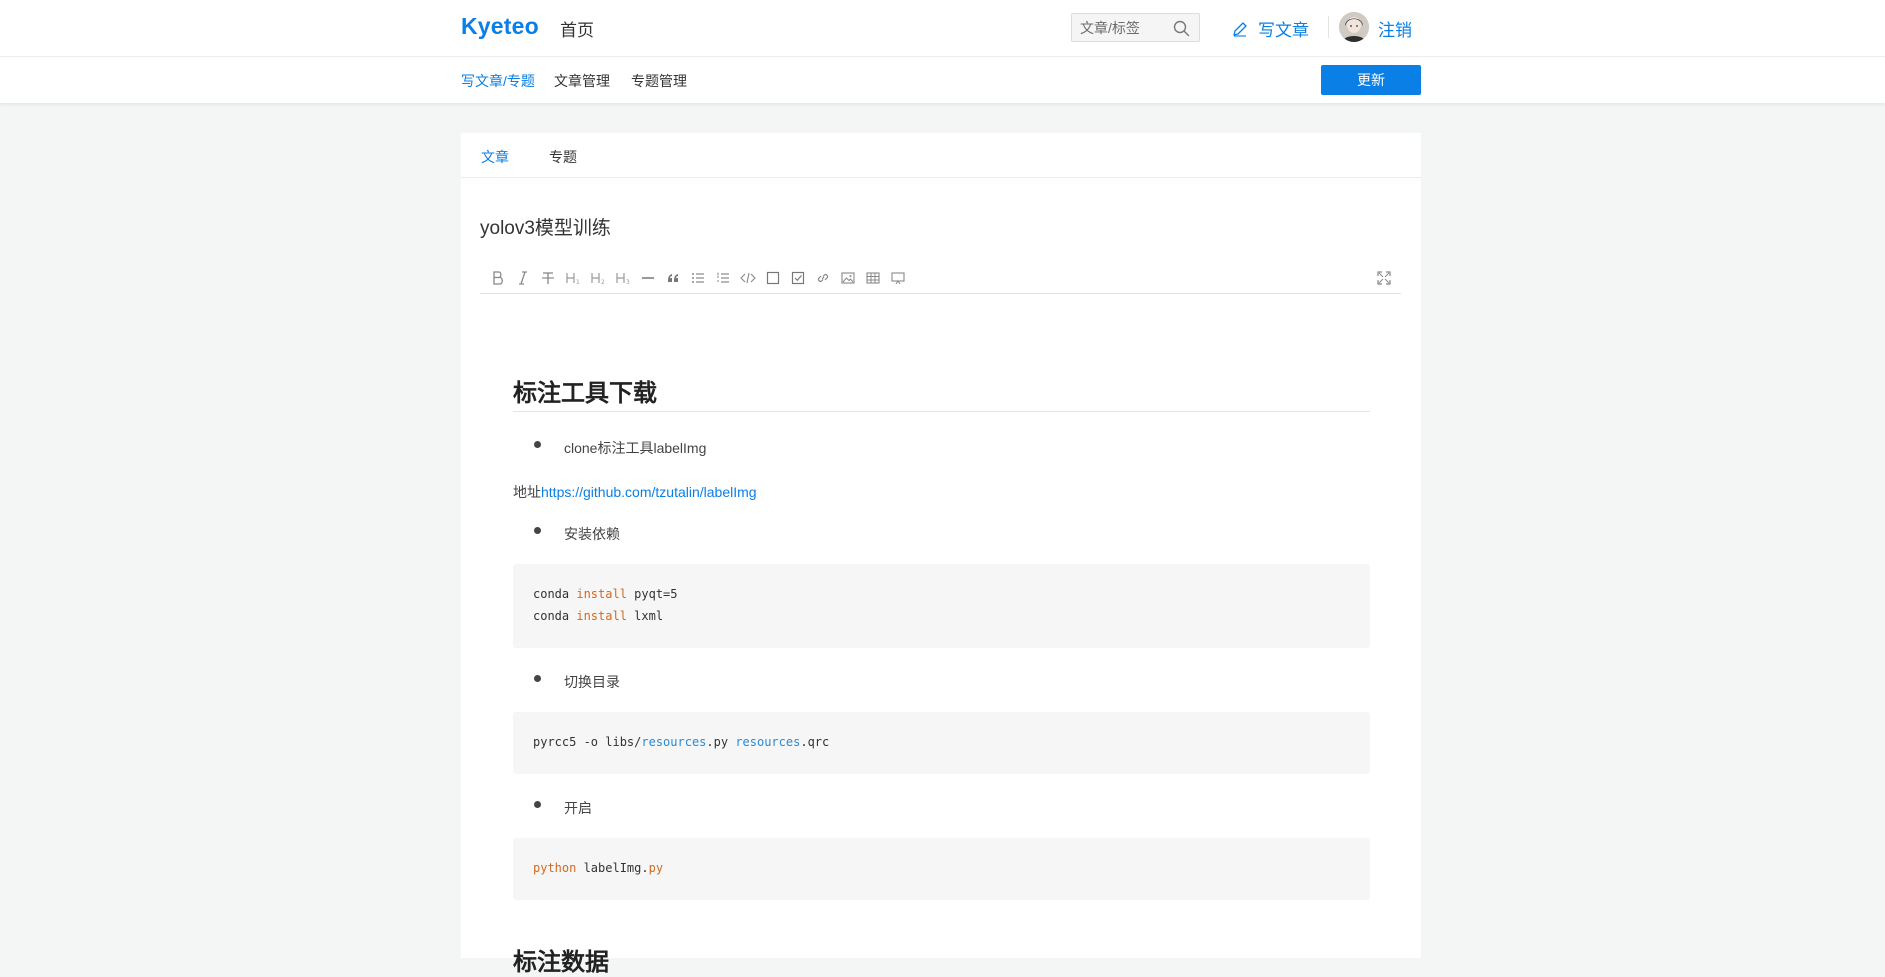  What do you see at coordinates (940, 279) in the screenshot?
I see `markdown-toolbar: 1 2 3` at bounding box center [940, 279].